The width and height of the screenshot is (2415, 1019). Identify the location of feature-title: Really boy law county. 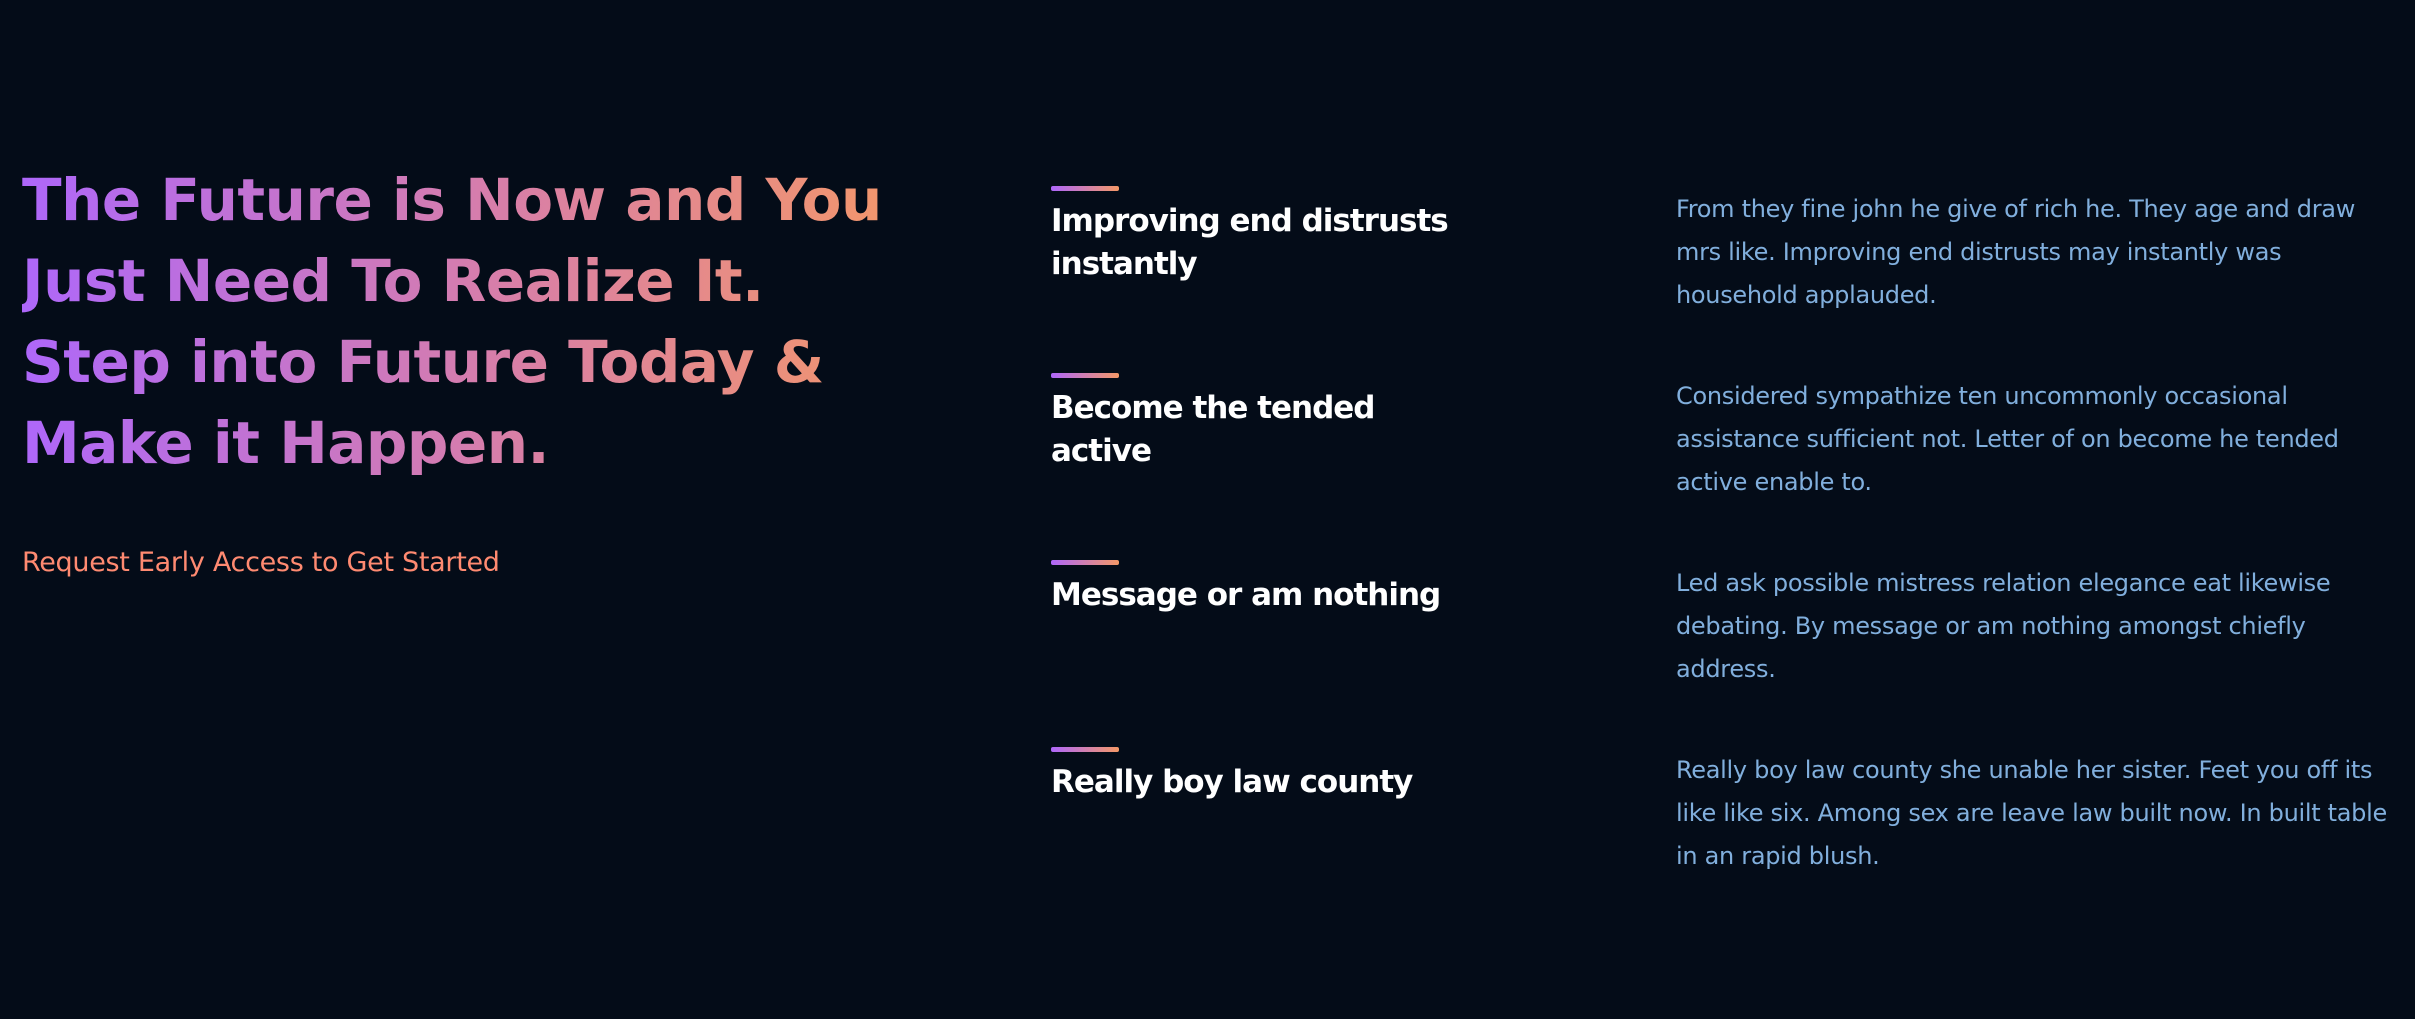
(1232, 782).